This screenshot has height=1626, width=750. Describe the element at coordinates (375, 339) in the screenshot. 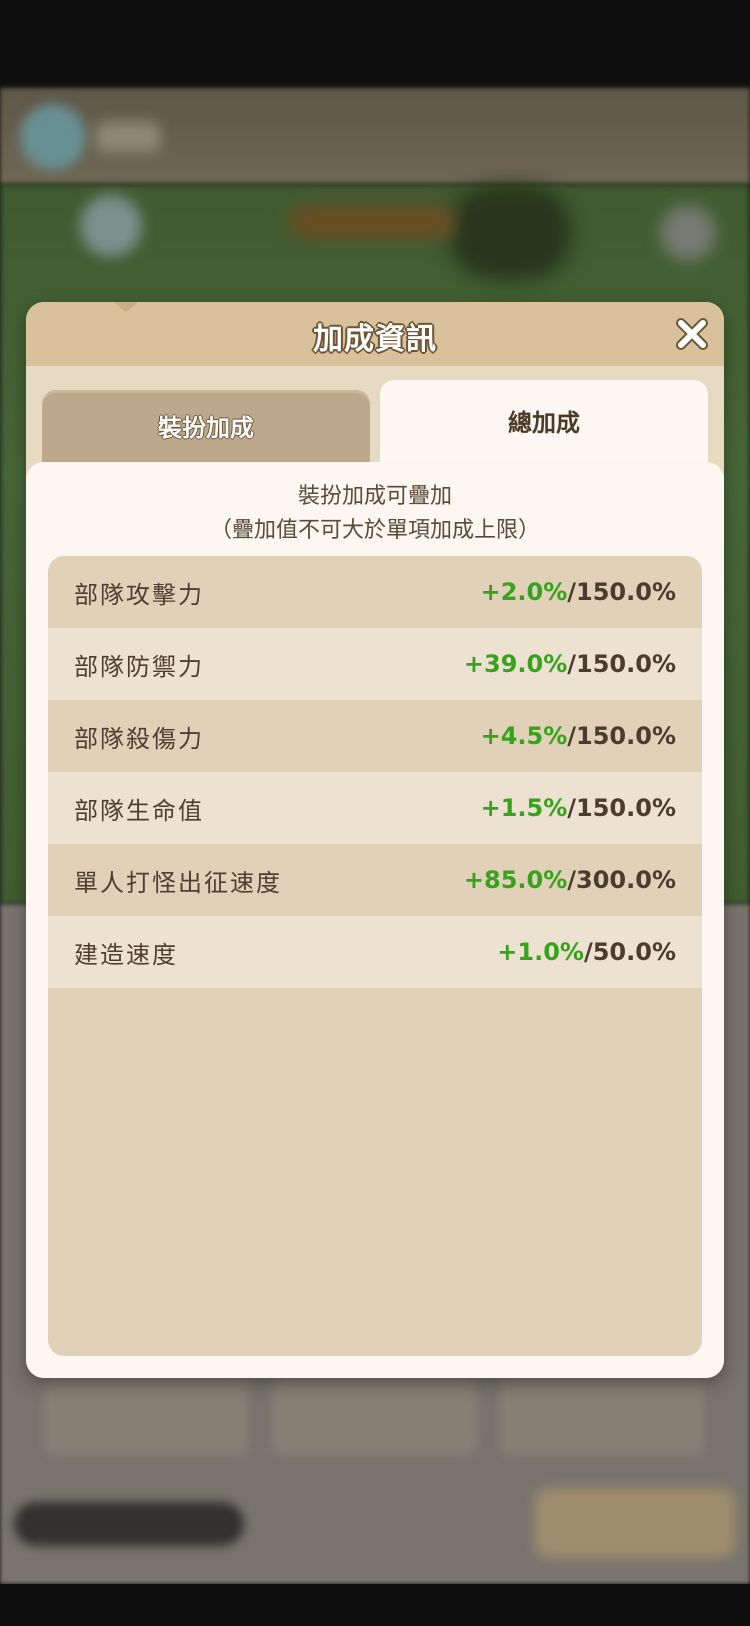

I see `dialog-title: 加成資訊` at that location.